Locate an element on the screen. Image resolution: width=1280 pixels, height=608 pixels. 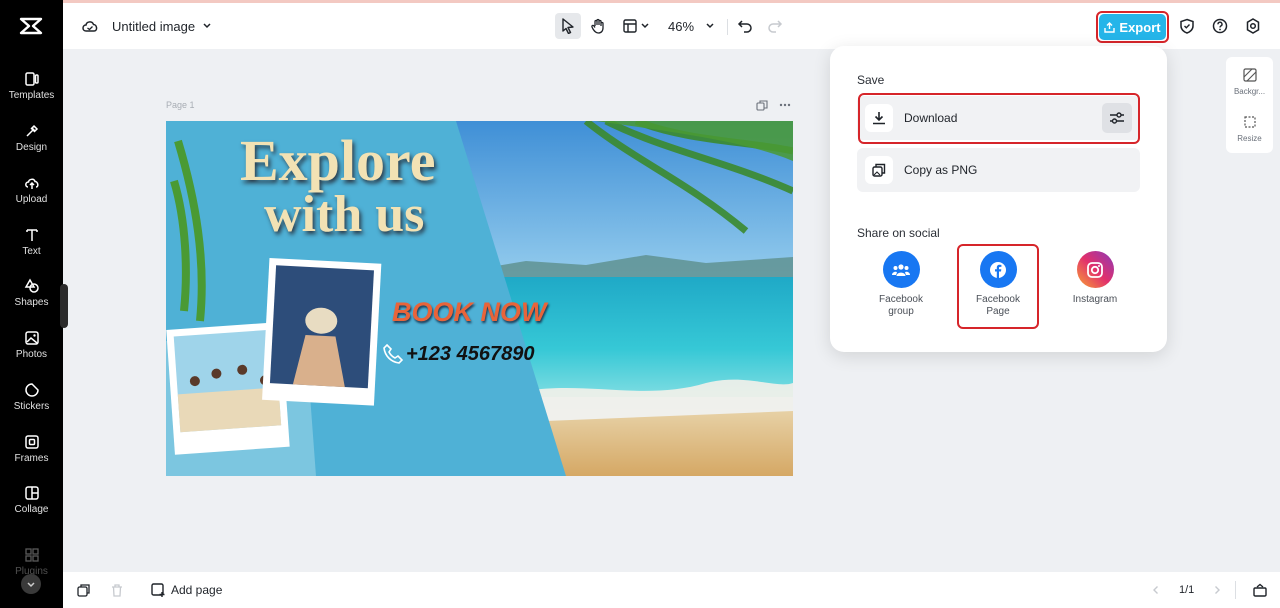
sidebar-item-label: Collage is located at coordinates (31, 509).